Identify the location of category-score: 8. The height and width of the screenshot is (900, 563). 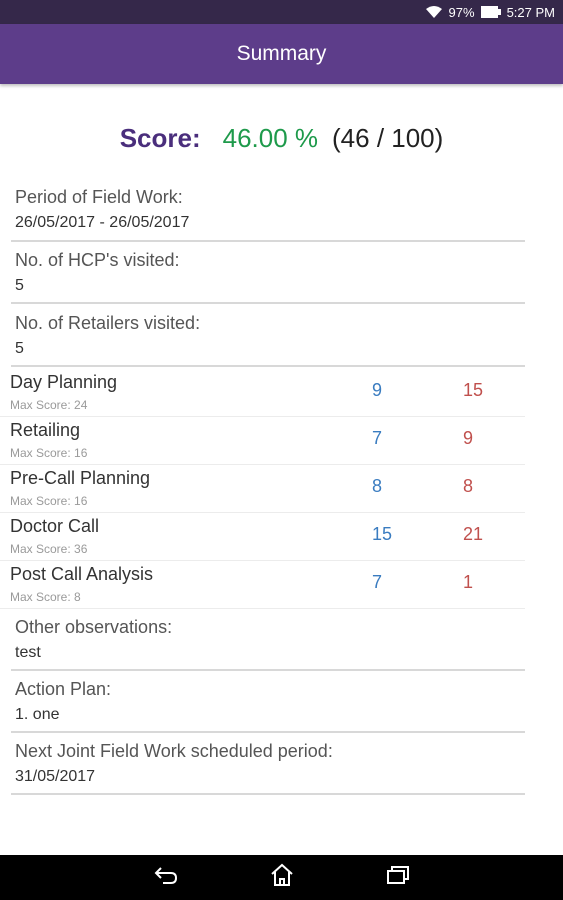
(377, 486).